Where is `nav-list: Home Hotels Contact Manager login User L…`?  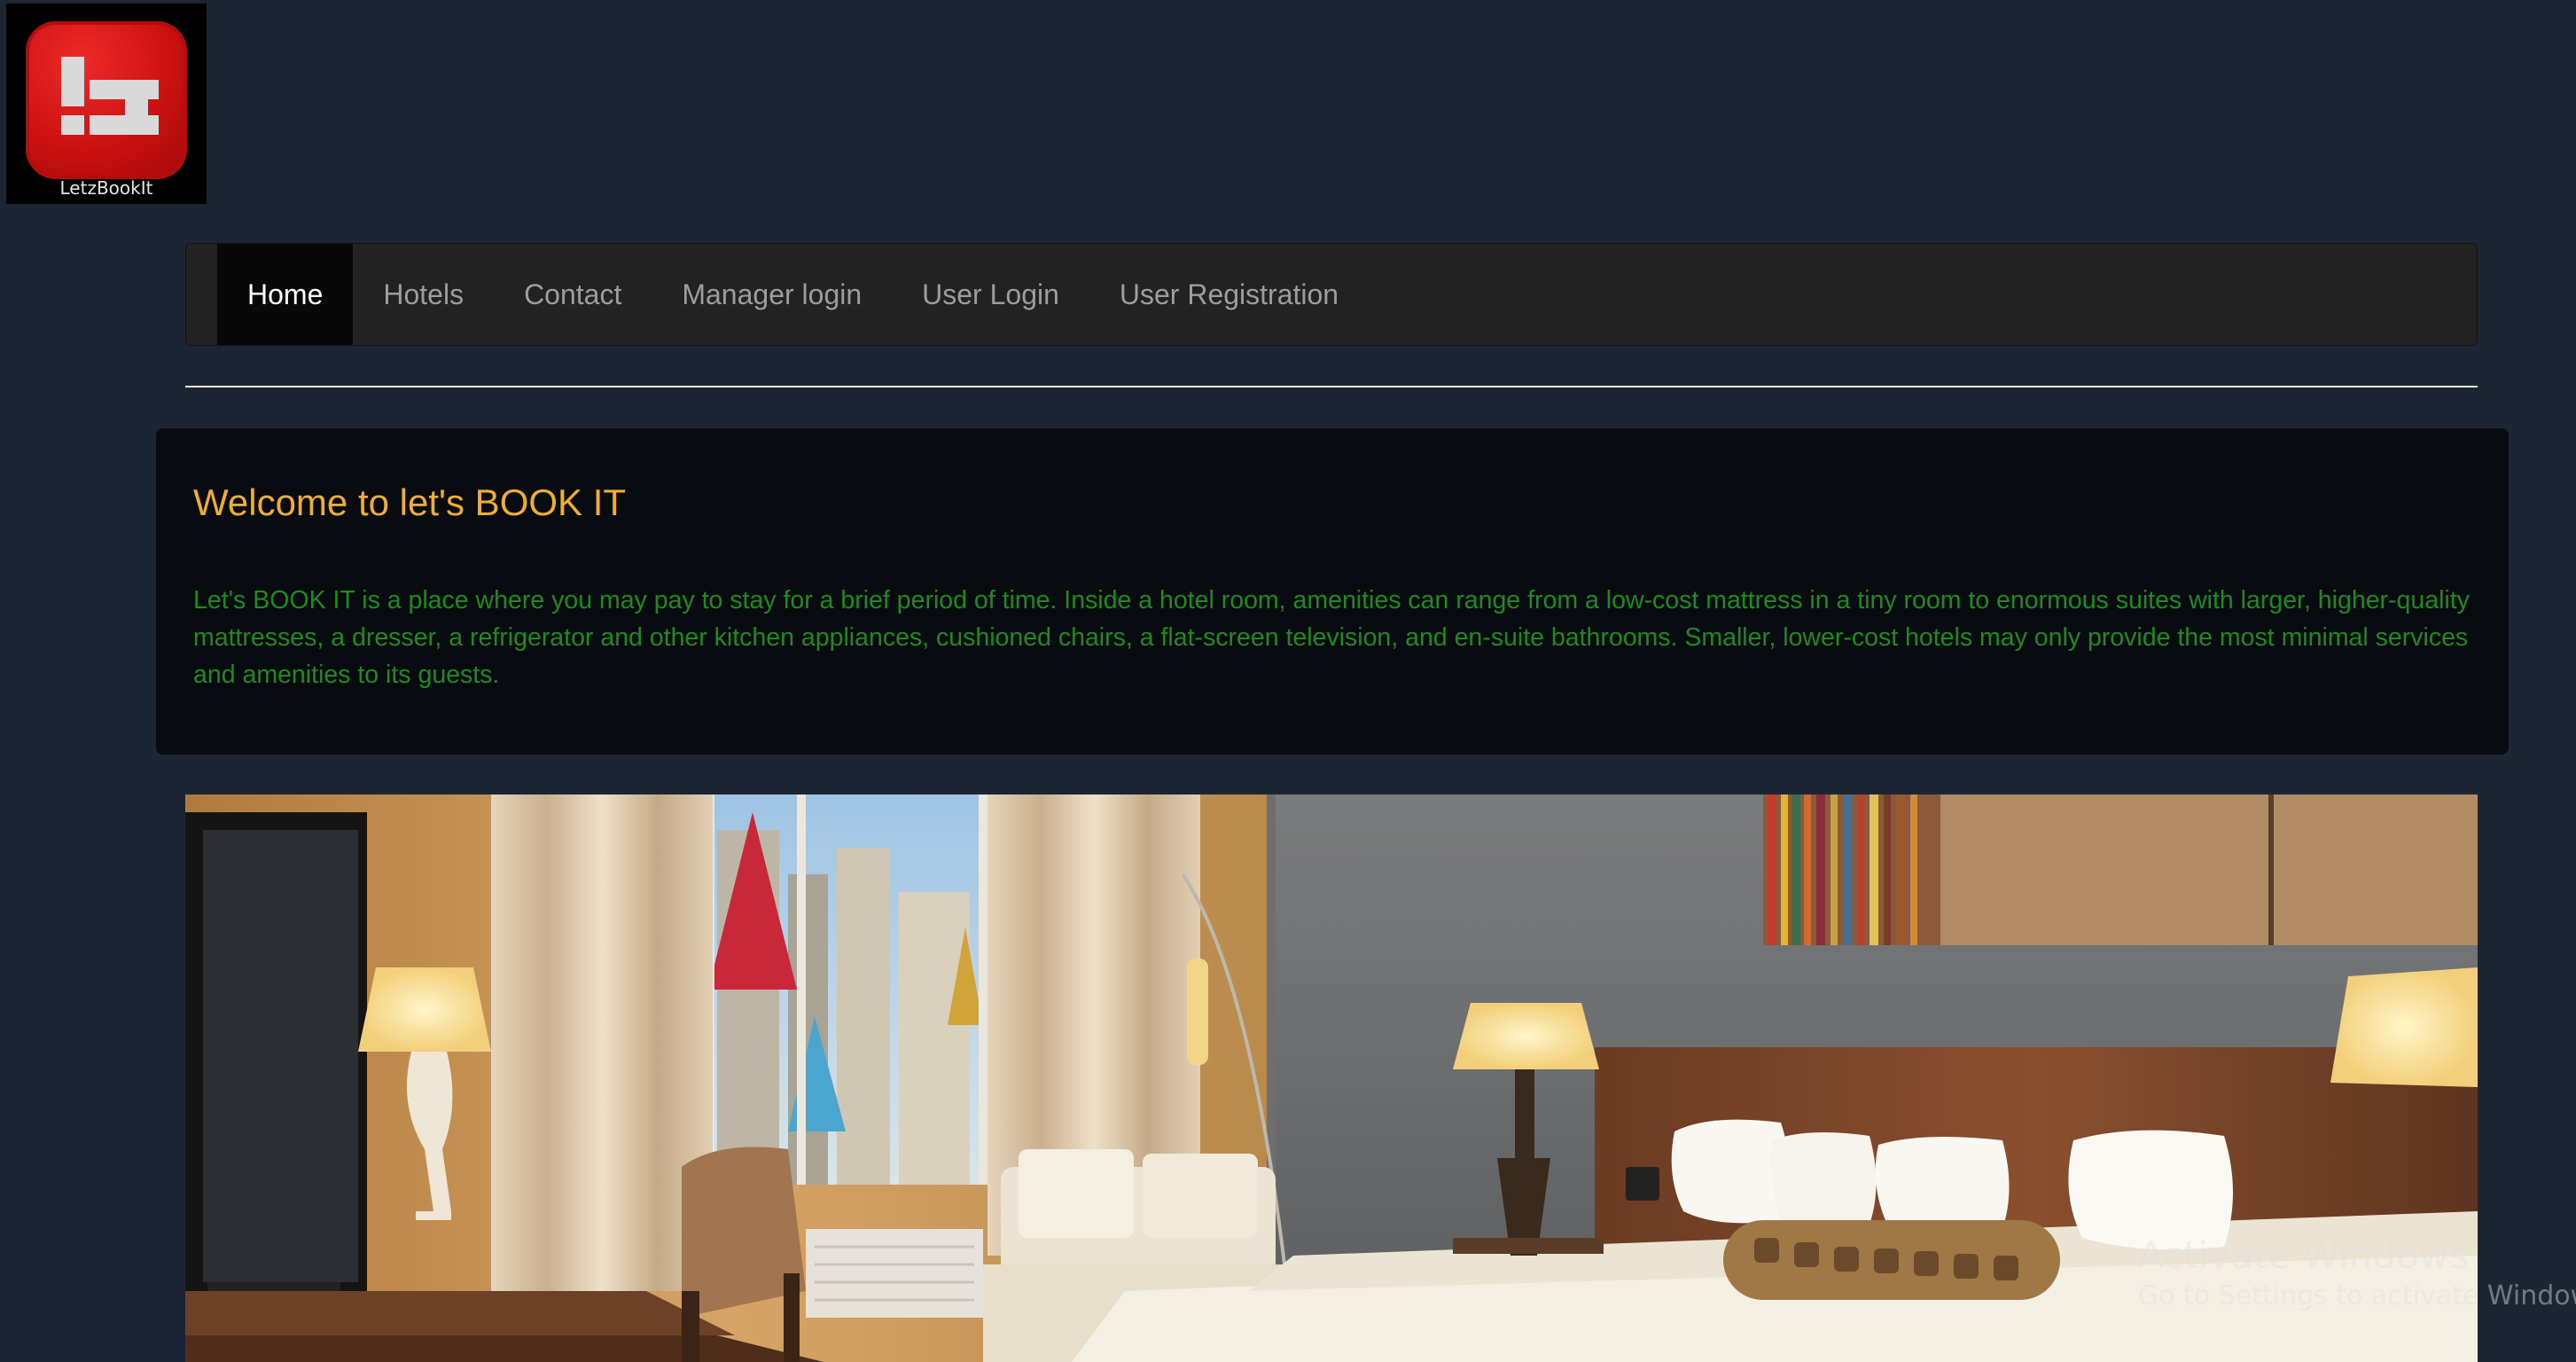 nav-list: Home Hotels Contact Manager login User L… is located at coordinates (793, 295).